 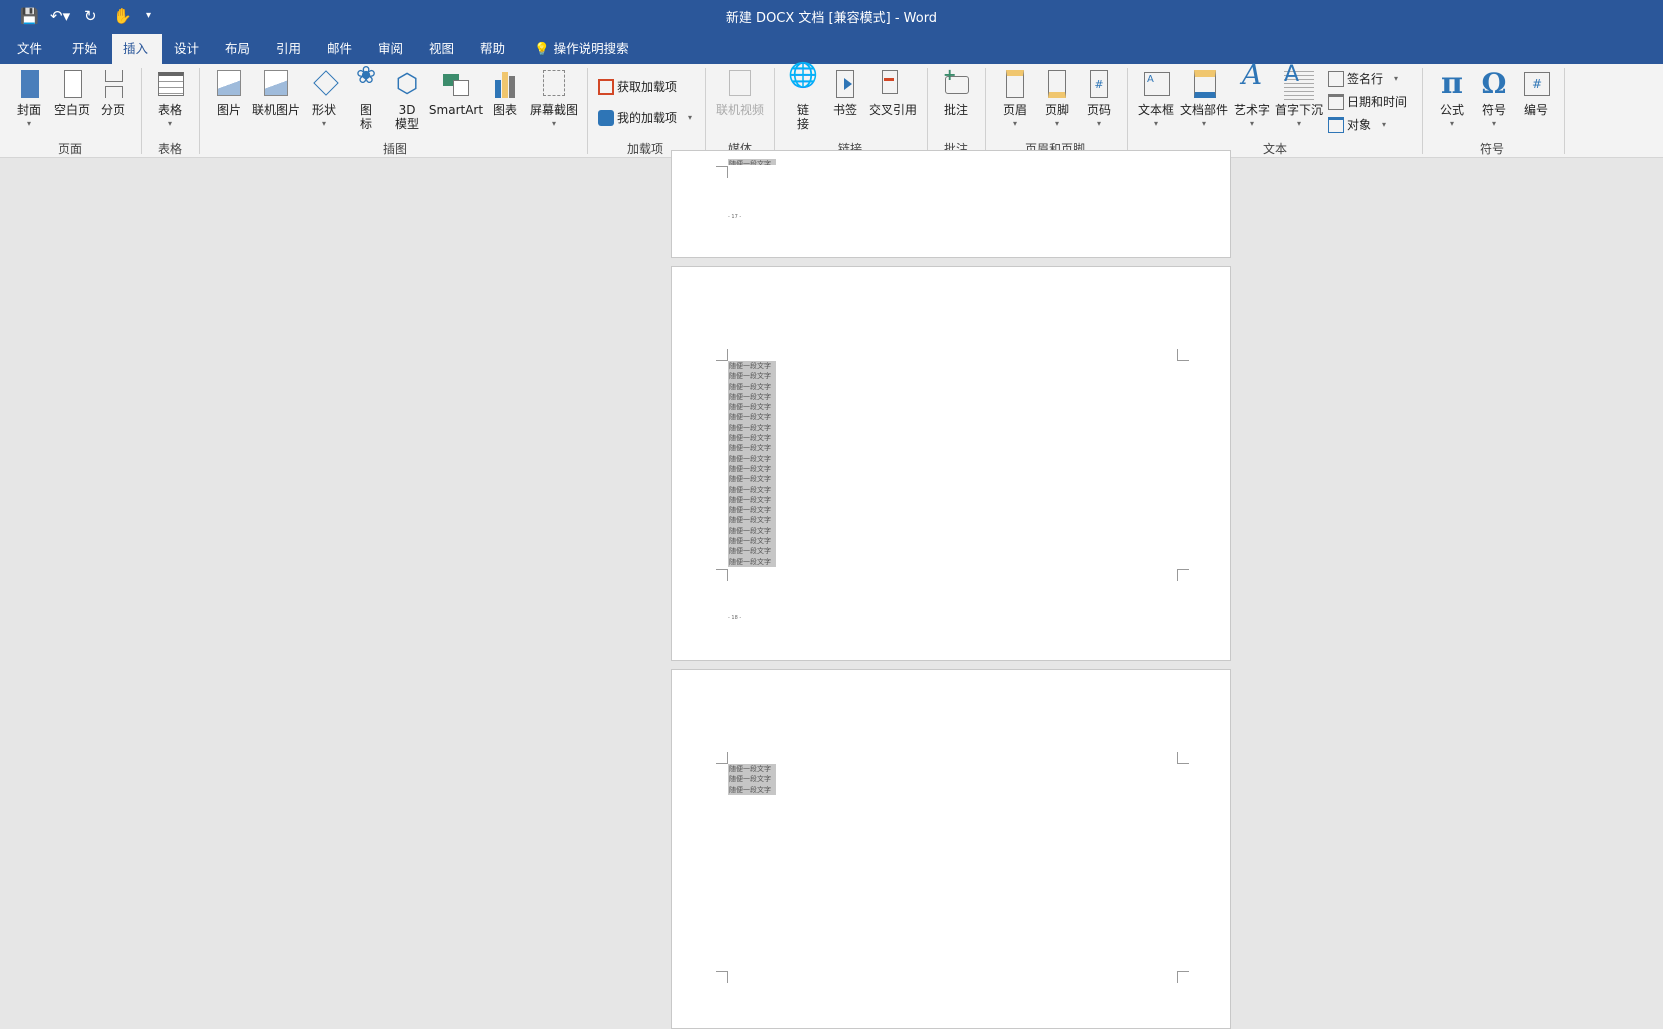 What do you see at coordinates (1252, 94) in the screenshot?
I see `wordart-button: A 艺术字 ▾` at bounding box center [1252, 94].